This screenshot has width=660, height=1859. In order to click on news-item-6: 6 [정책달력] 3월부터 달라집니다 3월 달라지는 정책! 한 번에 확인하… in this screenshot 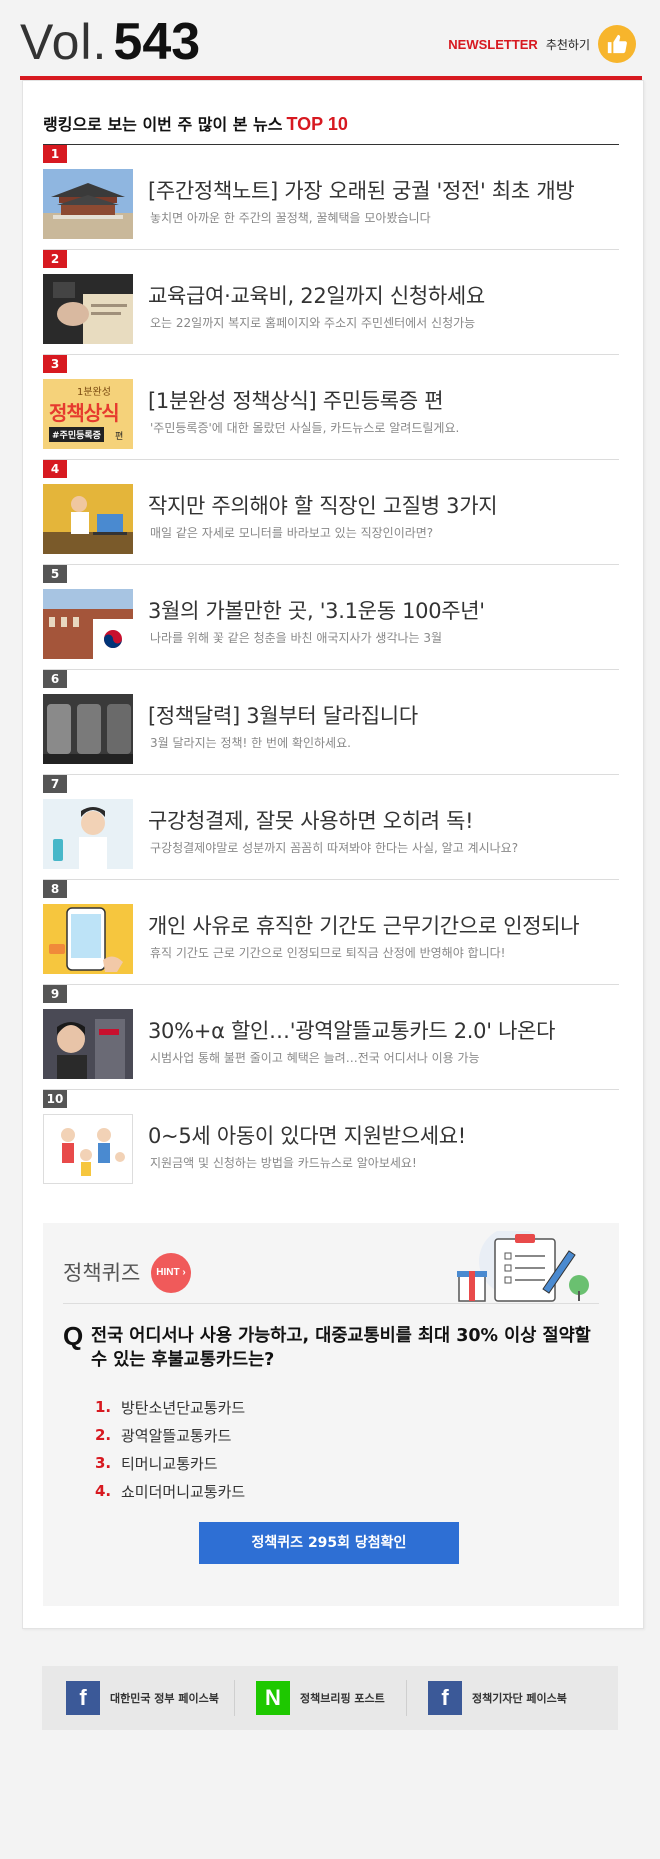, I will do `click(331, 722)`.